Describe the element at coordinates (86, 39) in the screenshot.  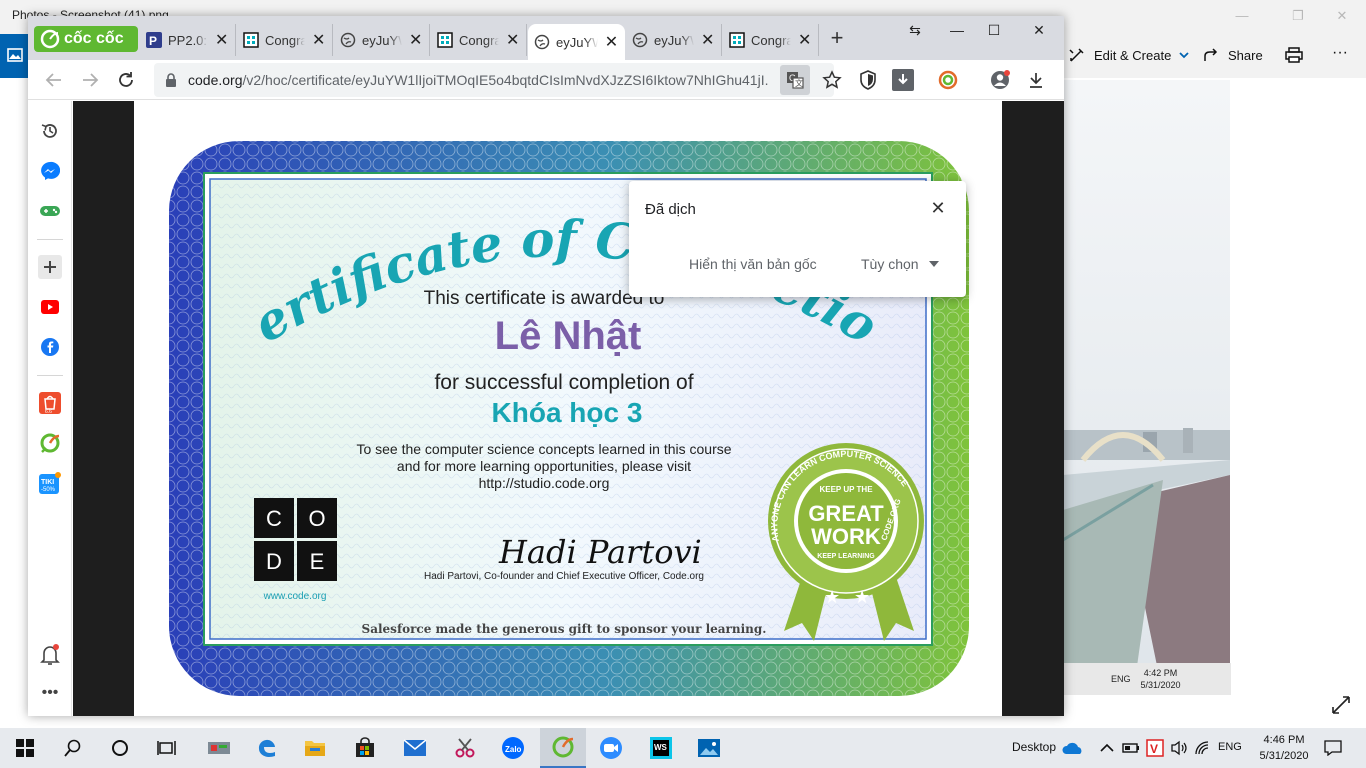
I see `coccoc-logo: cốc cốc` at that location.